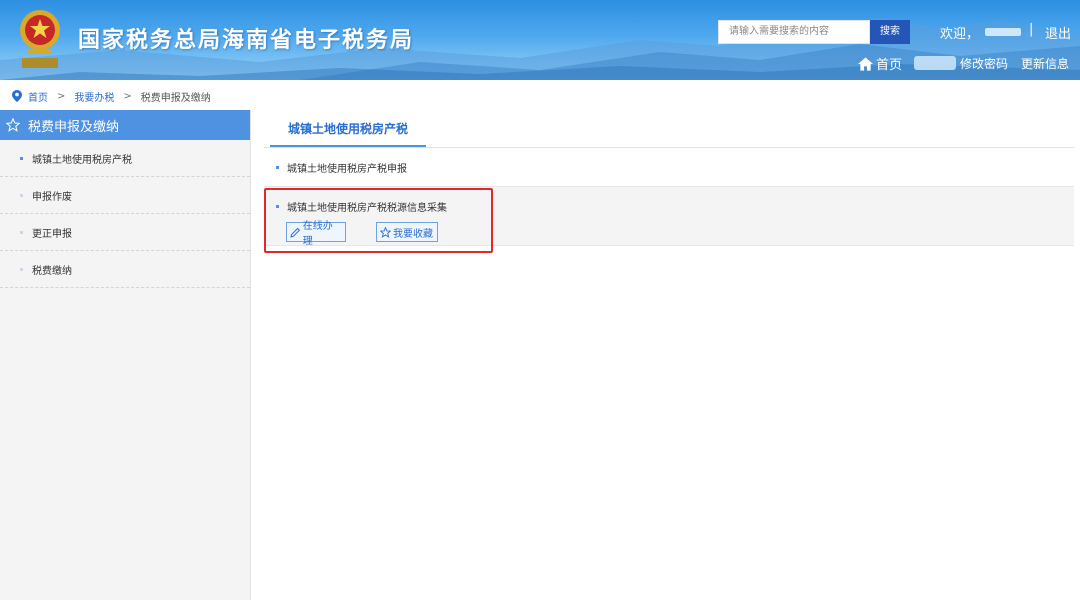  I want to click on sidebar-item-tax-payment: 税费缴纳, so click(125, 269).